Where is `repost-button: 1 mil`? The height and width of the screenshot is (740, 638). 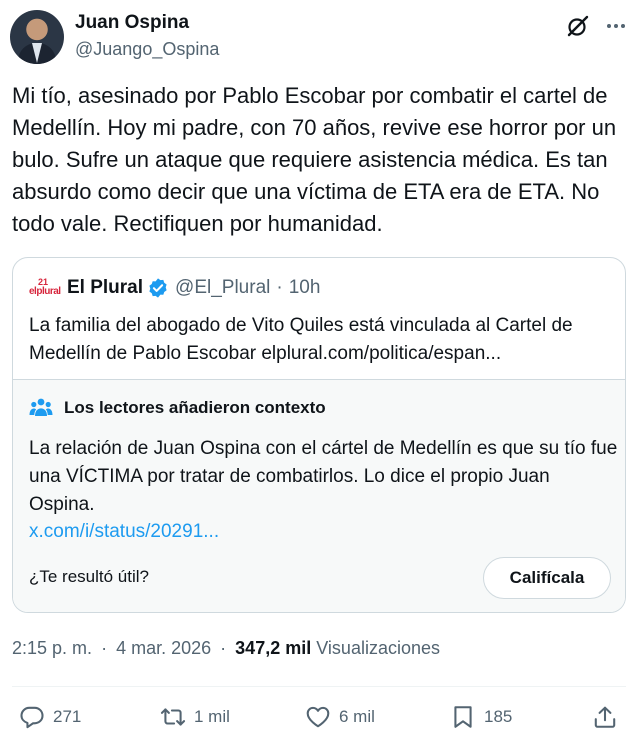 repost-button: 1 mil is located at coordinates (195, 717).